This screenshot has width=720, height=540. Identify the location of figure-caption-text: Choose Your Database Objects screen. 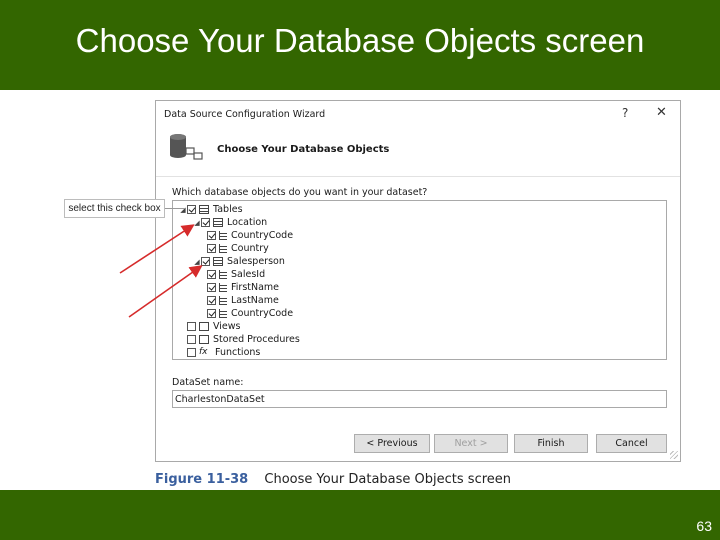
(388, 479).